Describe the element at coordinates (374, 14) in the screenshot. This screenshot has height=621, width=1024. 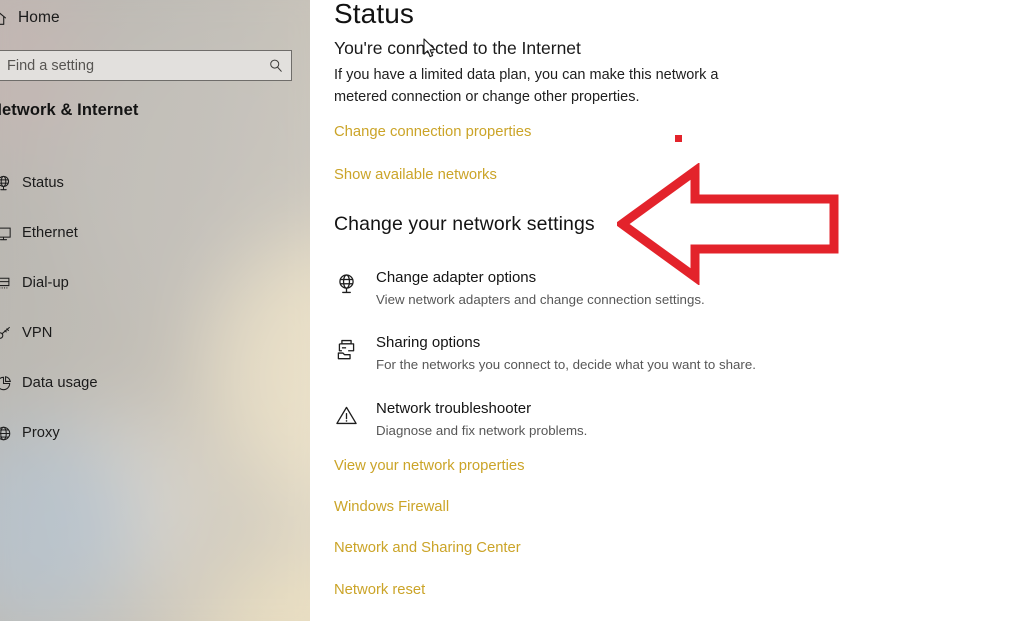
I see `page-title: Status` at that location.